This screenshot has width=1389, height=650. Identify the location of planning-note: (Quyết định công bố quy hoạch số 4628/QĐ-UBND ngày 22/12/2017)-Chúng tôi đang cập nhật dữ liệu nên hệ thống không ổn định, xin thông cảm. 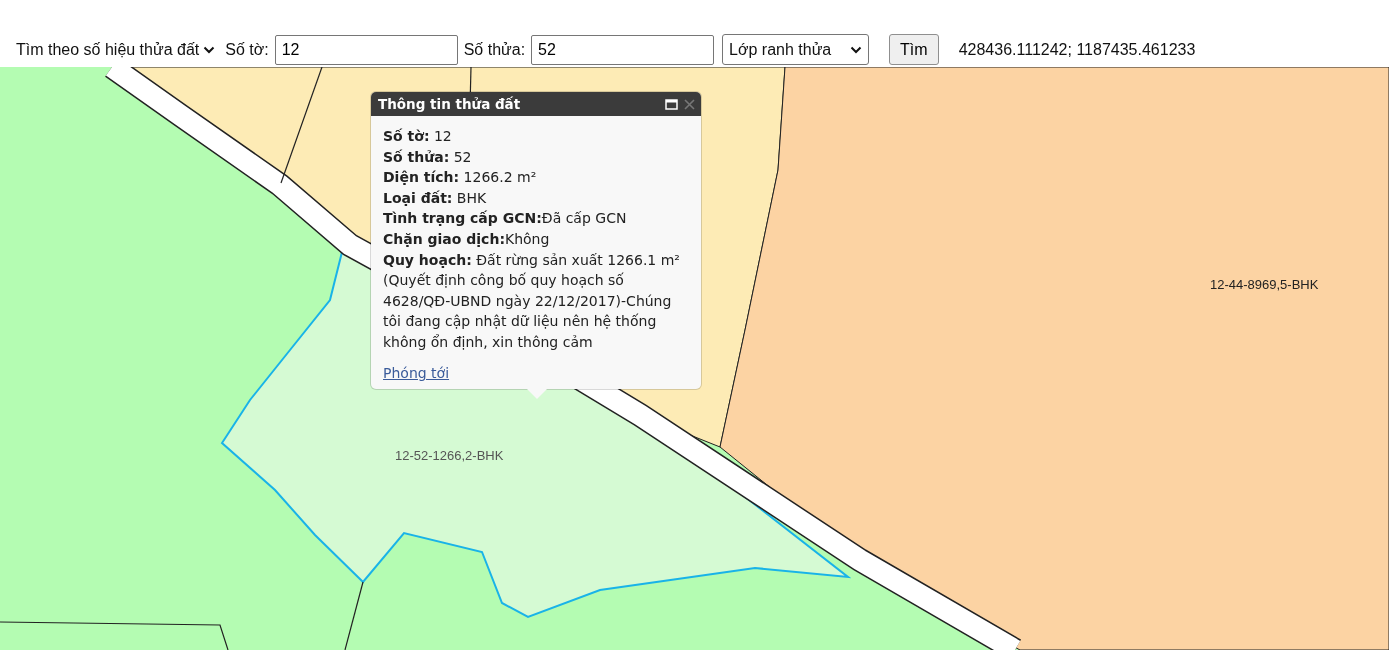
(528, 311).